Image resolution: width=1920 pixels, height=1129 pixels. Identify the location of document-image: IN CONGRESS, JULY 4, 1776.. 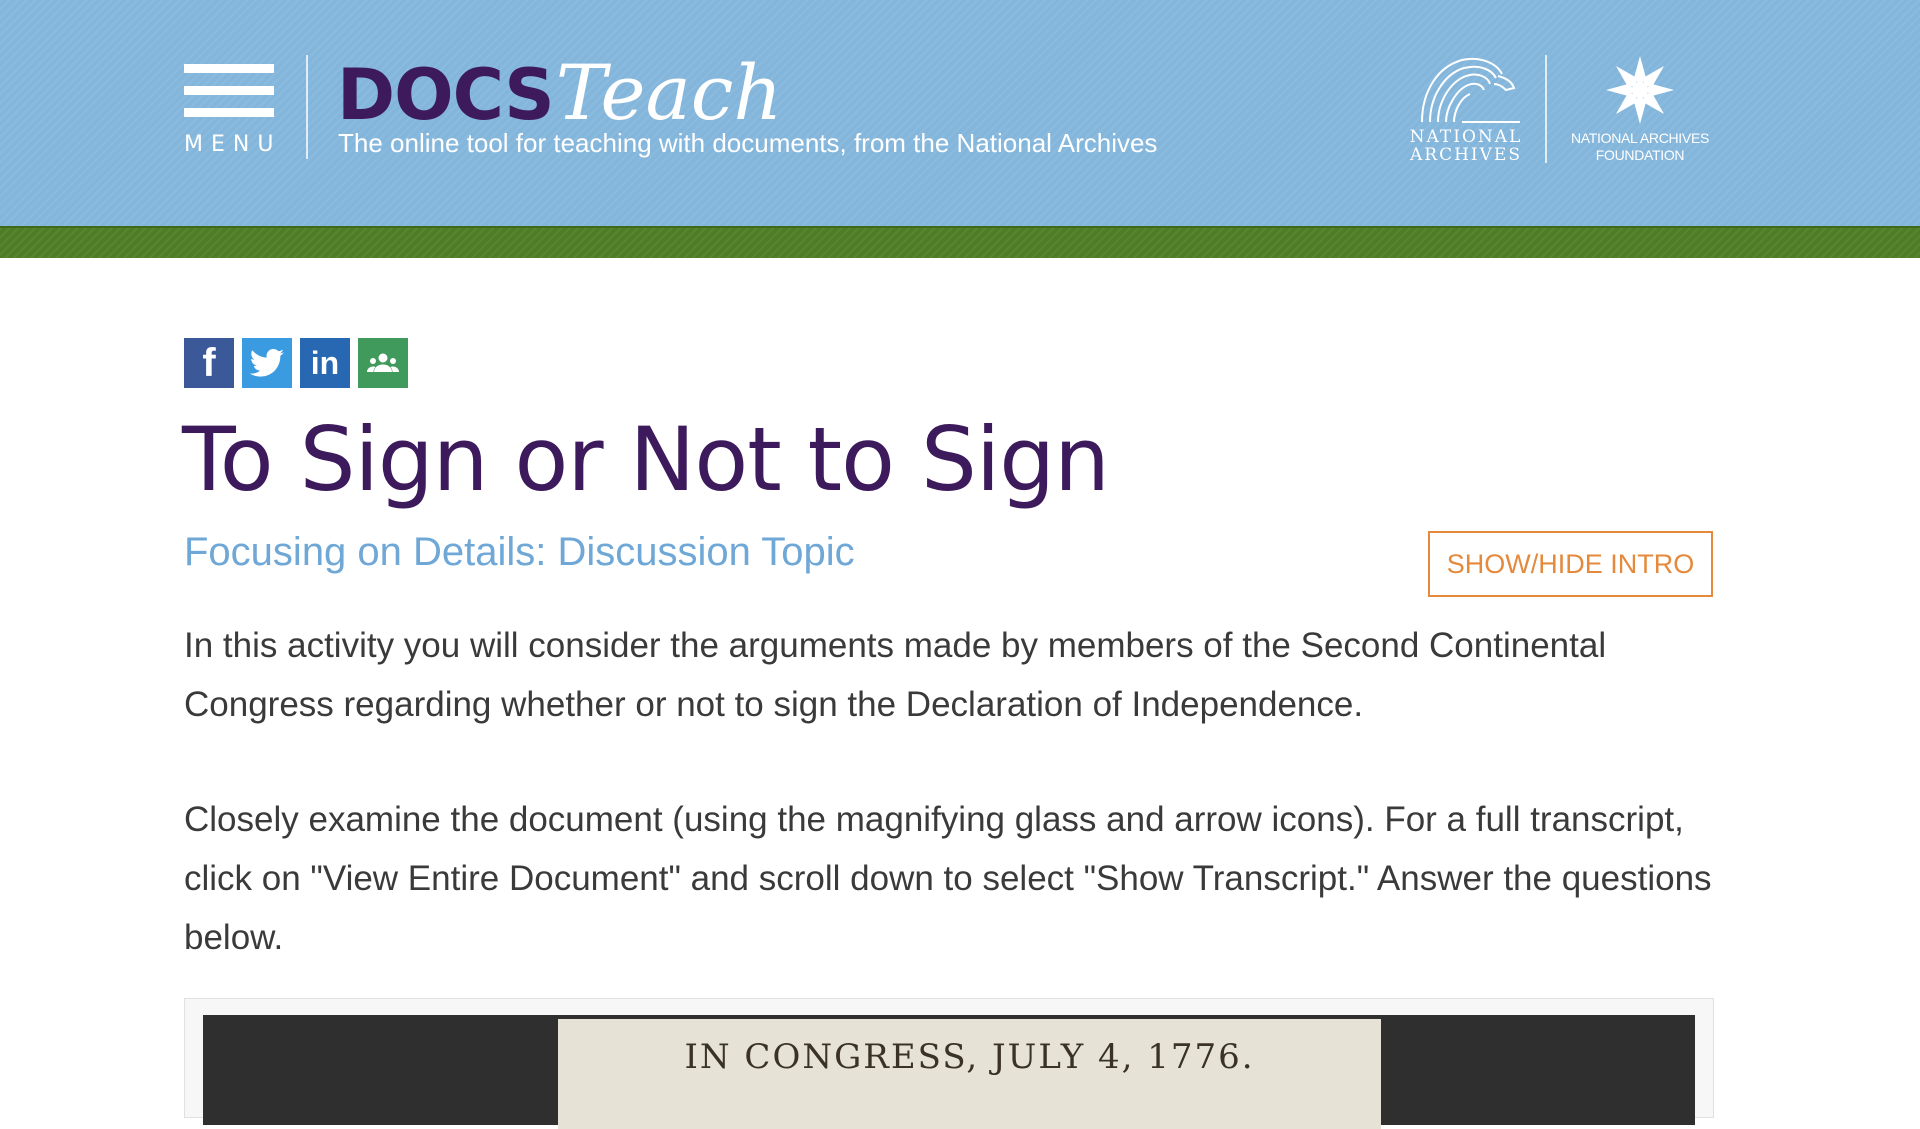
(969, 1074).